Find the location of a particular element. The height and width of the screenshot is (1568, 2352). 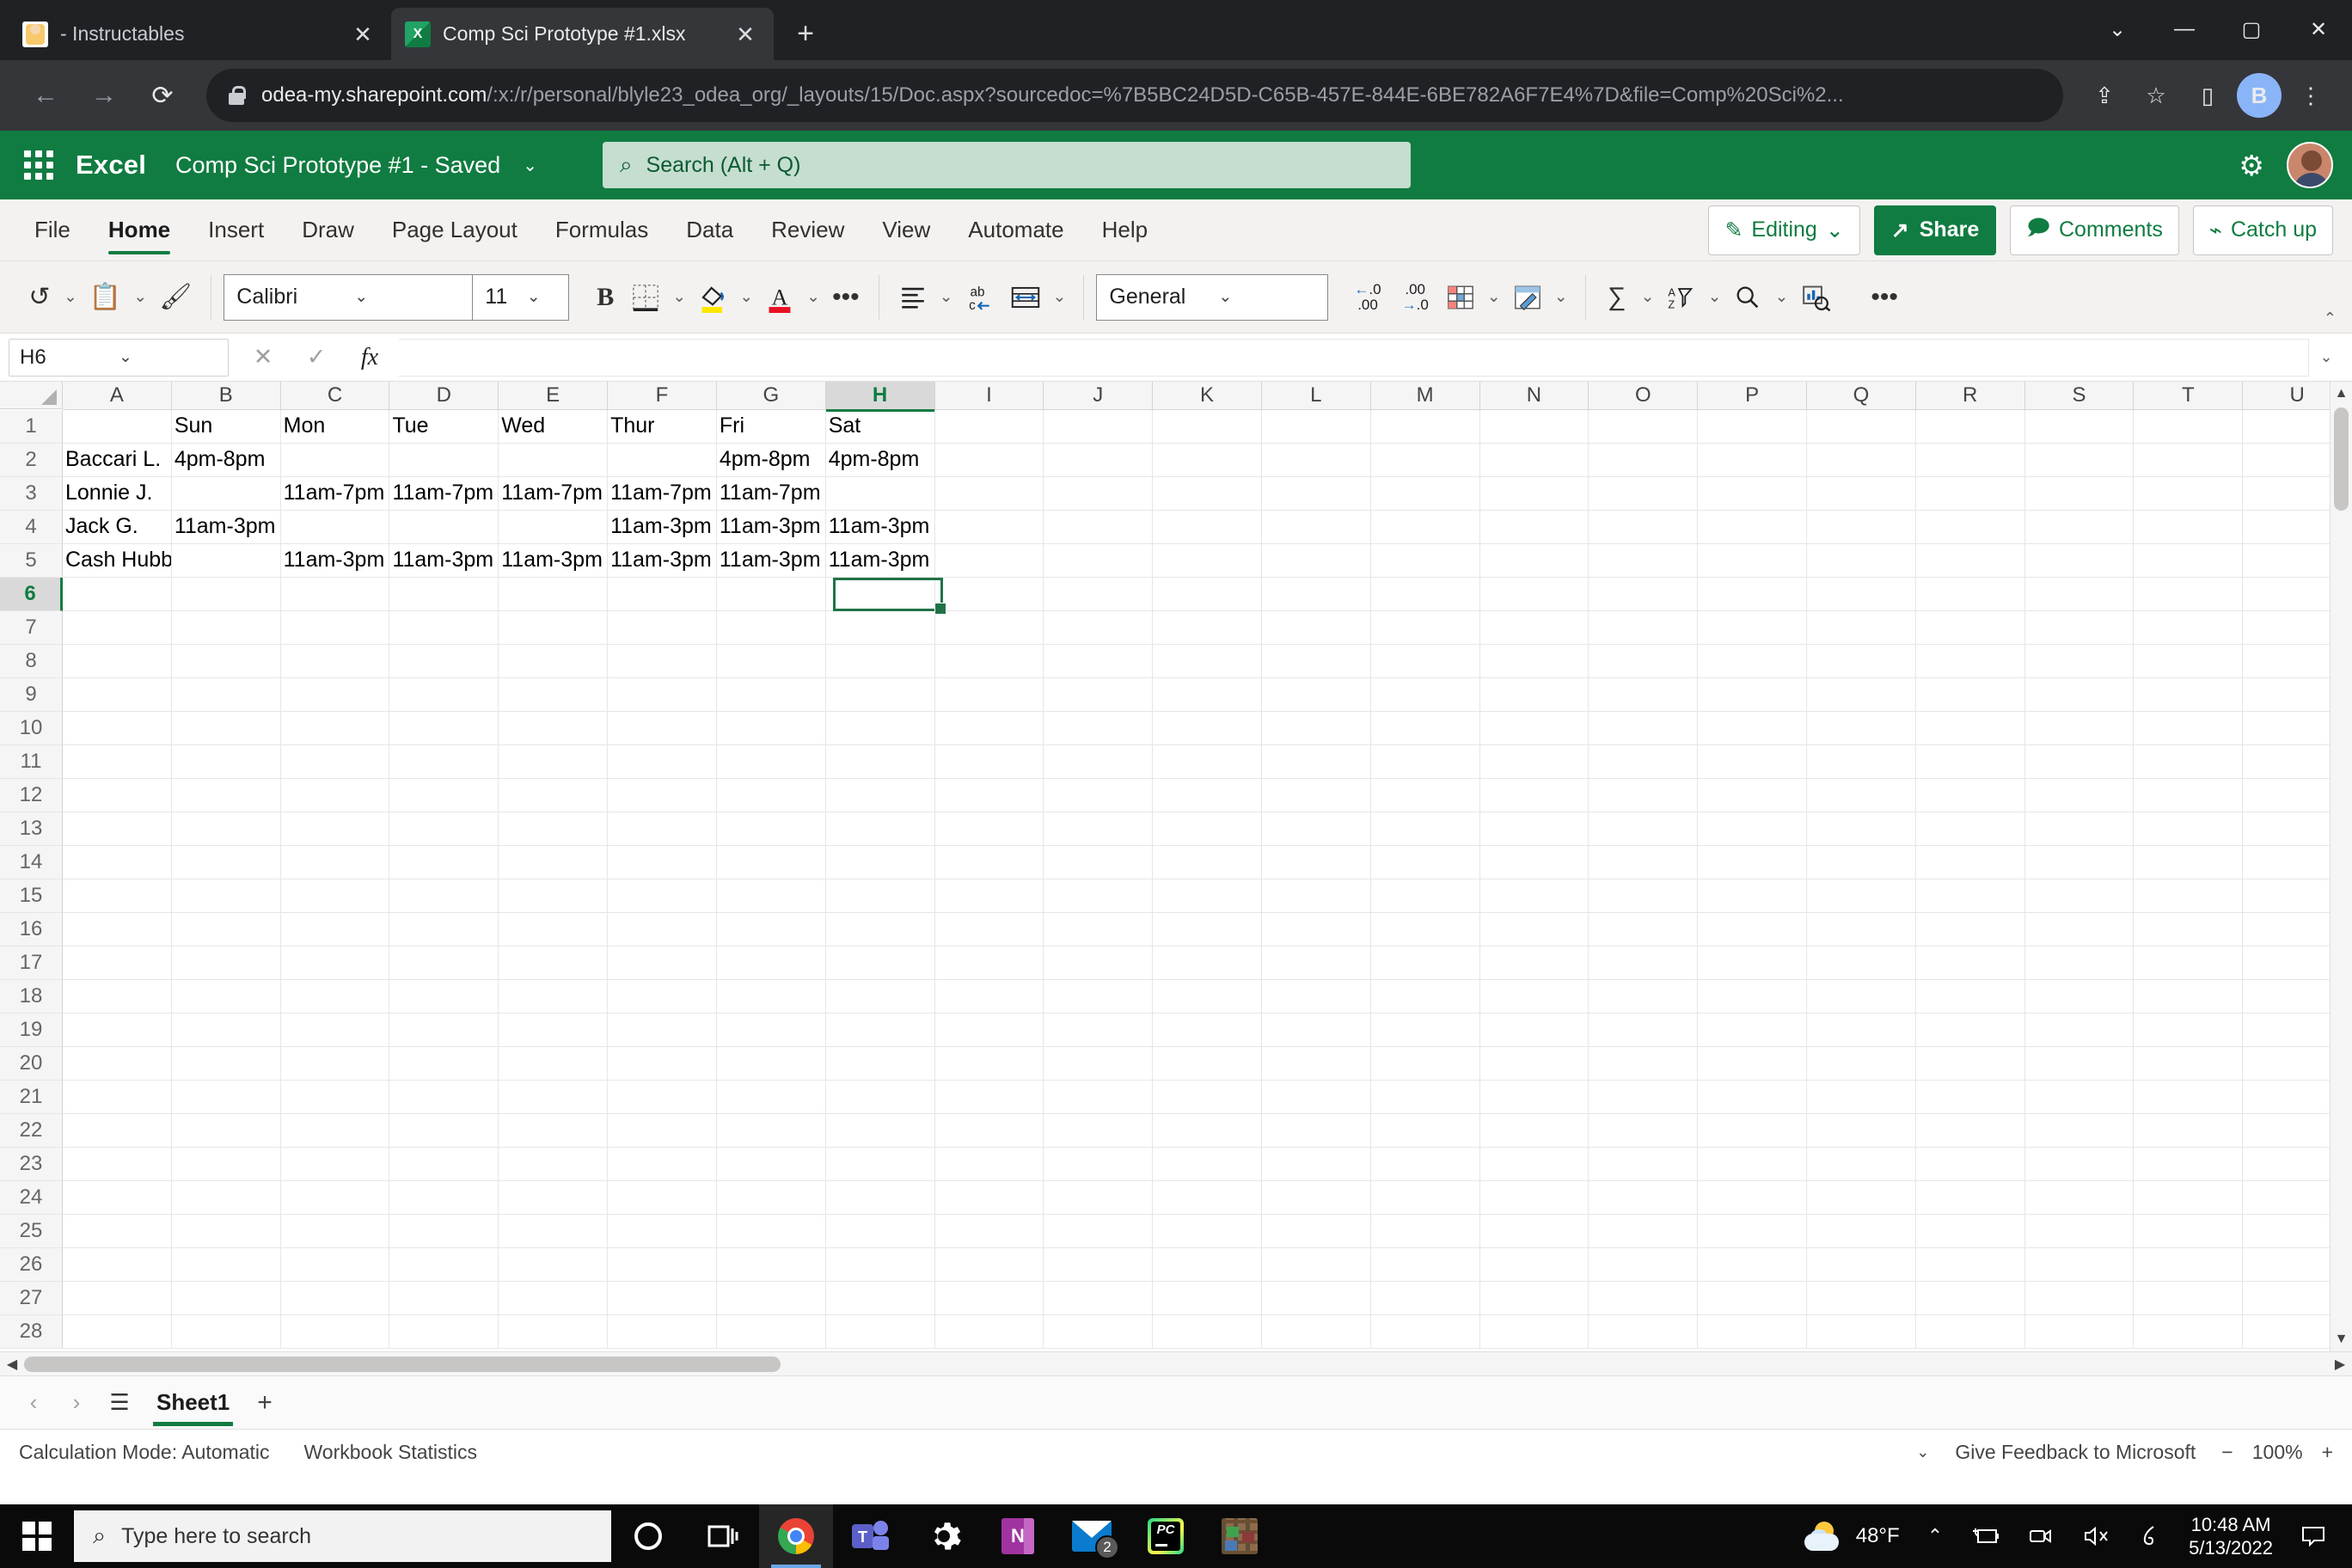

cell-E3: 11am-7pm is located at coordinates (554, 494).